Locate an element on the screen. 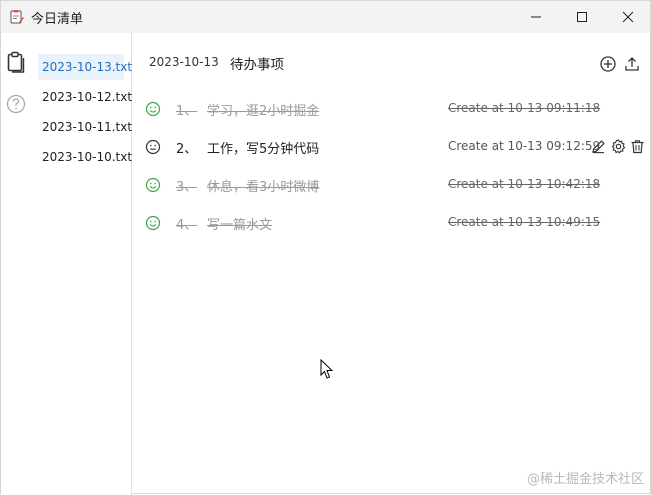 The width and height of the screenshot is (651, 495). task-created-time: Create at 10-13 10:42:18 is located at coordinates (524, 184).